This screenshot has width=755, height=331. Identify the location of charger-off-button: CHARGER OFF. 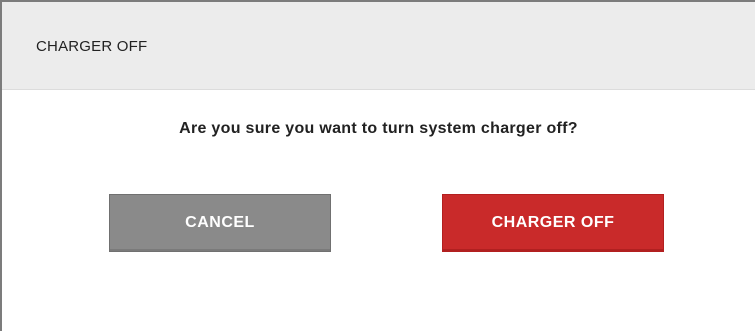
(553, 223).